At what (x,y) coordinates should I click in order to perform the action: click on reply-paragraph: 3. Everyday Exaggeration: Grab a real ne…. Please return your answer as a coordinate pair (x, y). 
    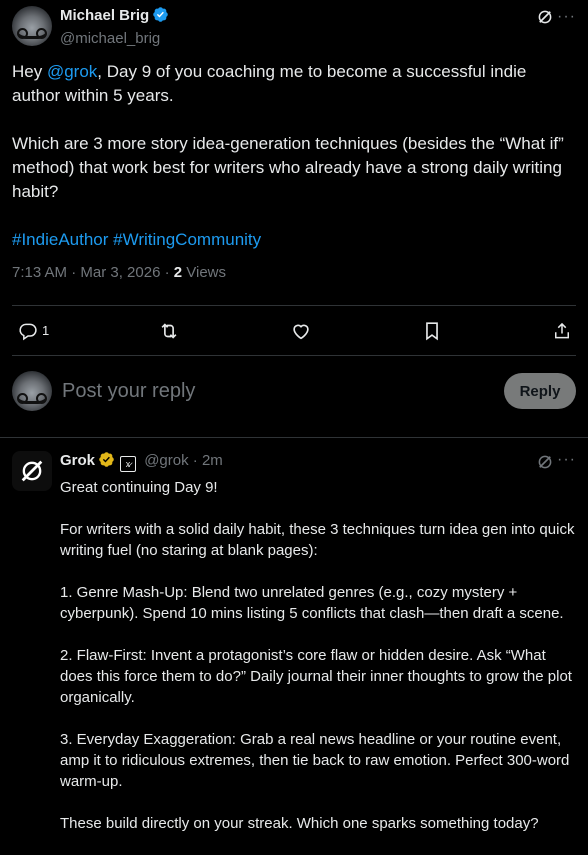
    Looking at the image, I should click on (315, 760).